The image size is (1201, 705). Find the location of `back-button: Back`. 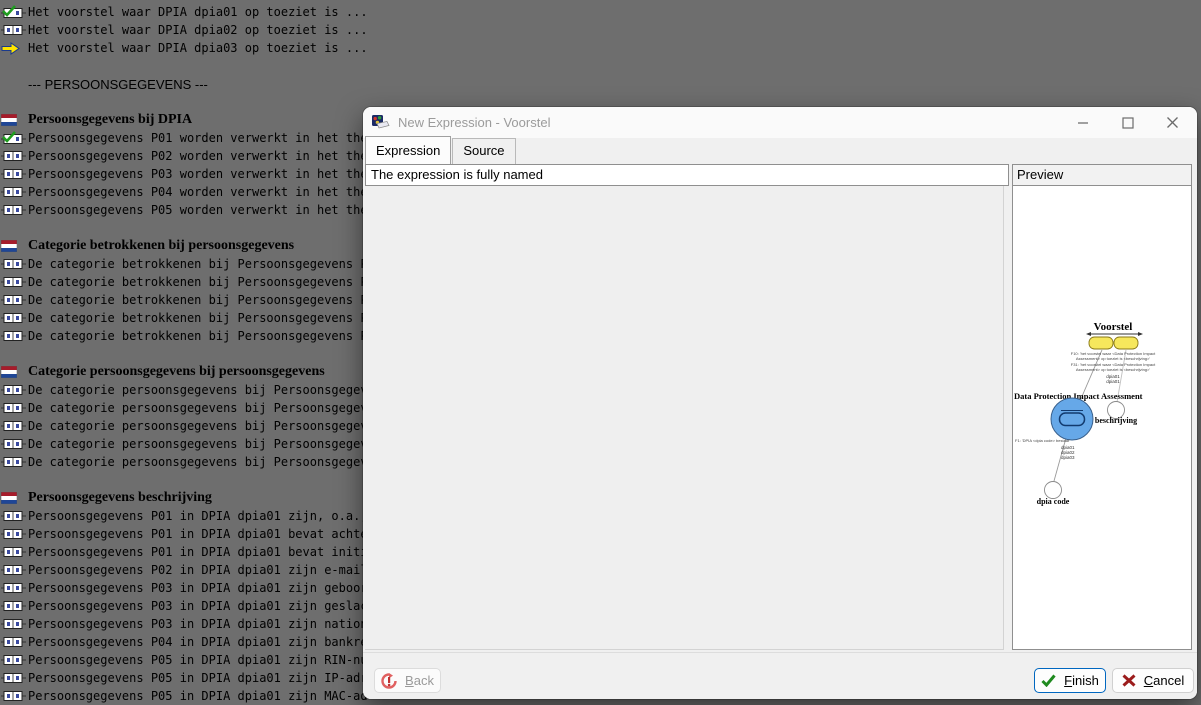

back-button: Back is located at coordinates (407, 680).